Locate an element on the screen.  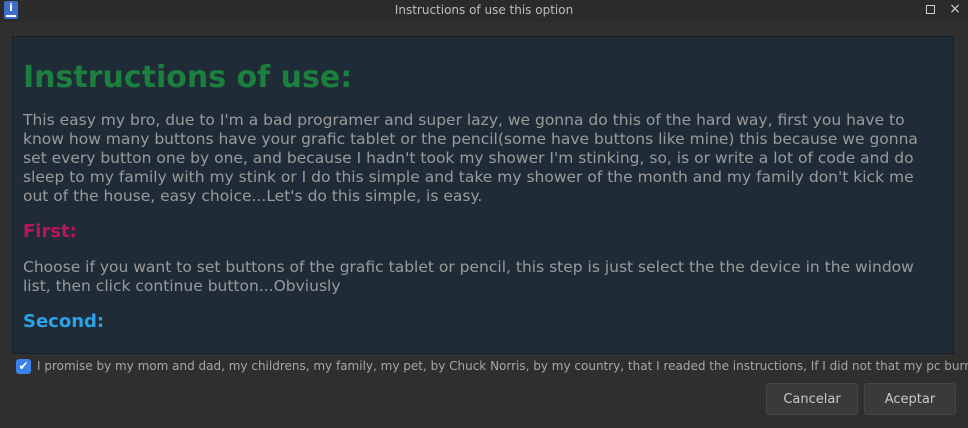
accept-button: Aceptar is located at coordinates (910, 399).